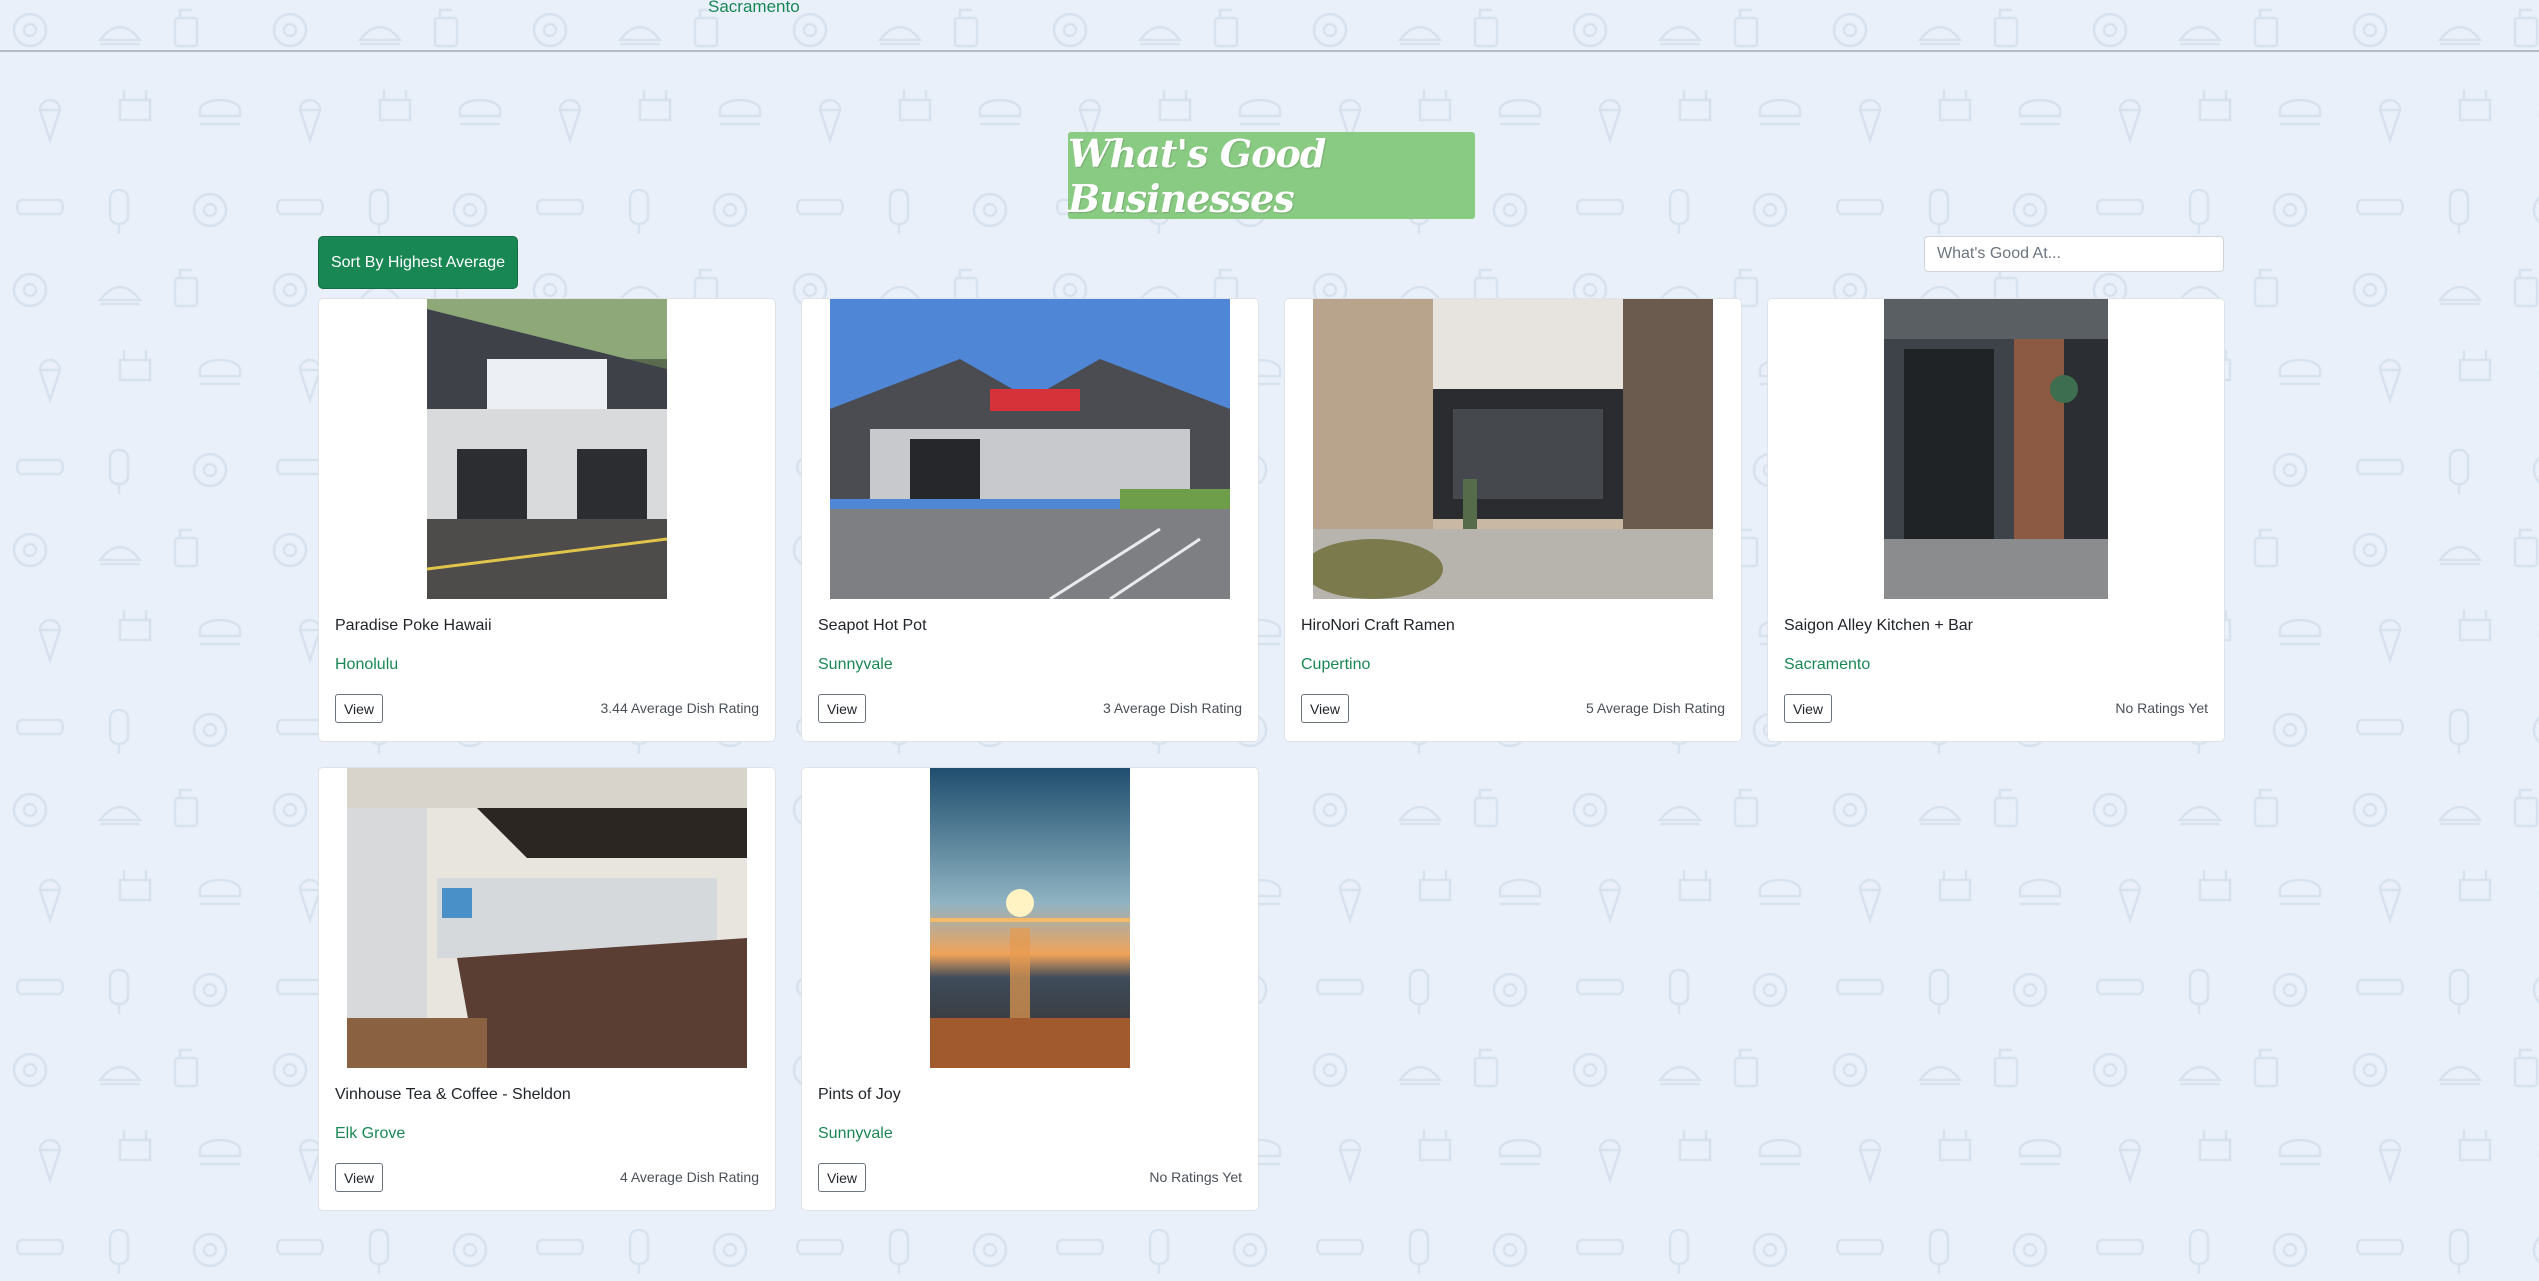  What do you see at coordinates (2074, 254) in the screenshot?
I see `search-input` at bounding box center [2074, 254].